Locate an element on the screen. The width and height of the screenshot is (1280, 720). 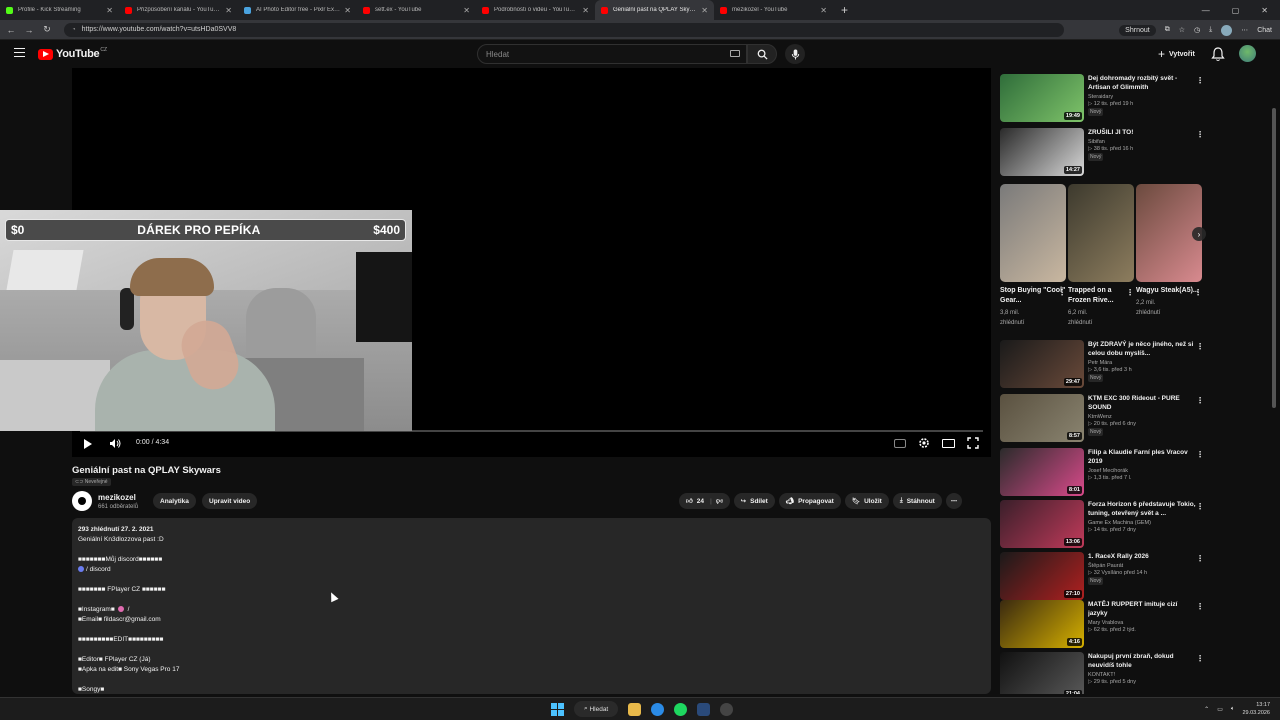
video-thumbnail: 4:16 is located at coordinates (1042, 624).